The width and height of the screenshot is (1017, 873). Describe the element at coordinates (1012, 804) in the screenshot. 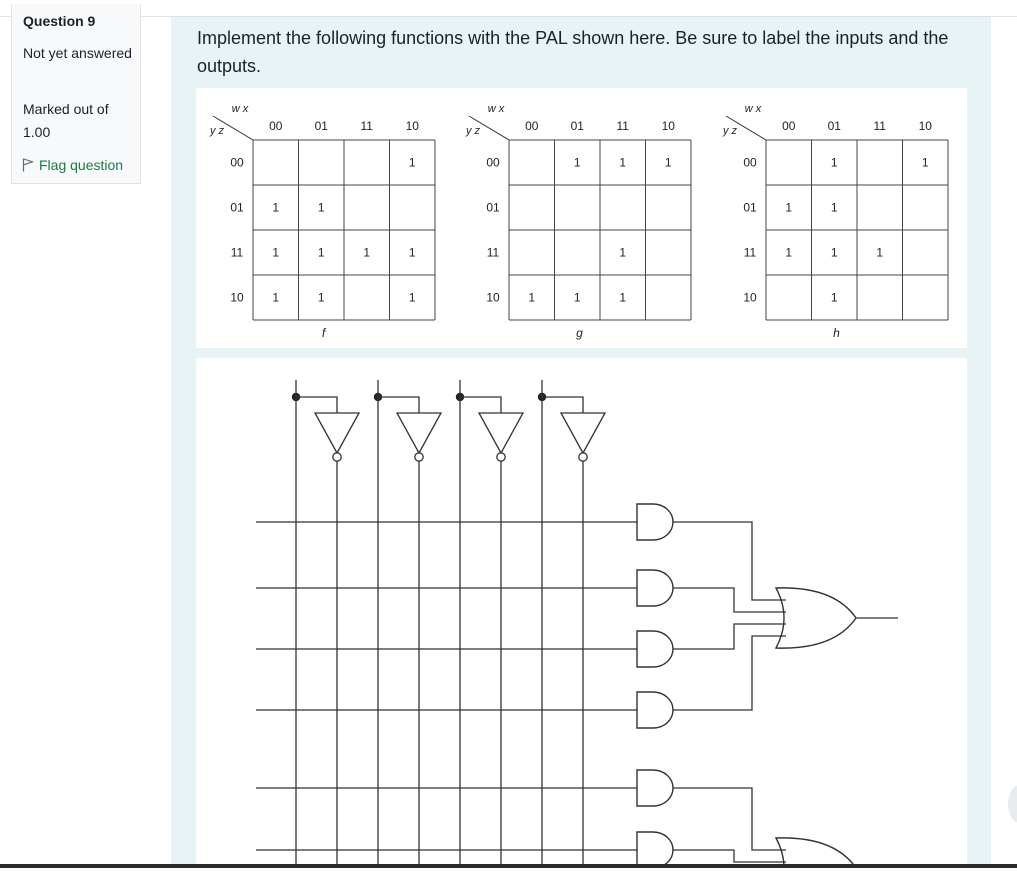

I see `scroll-button` at that location.